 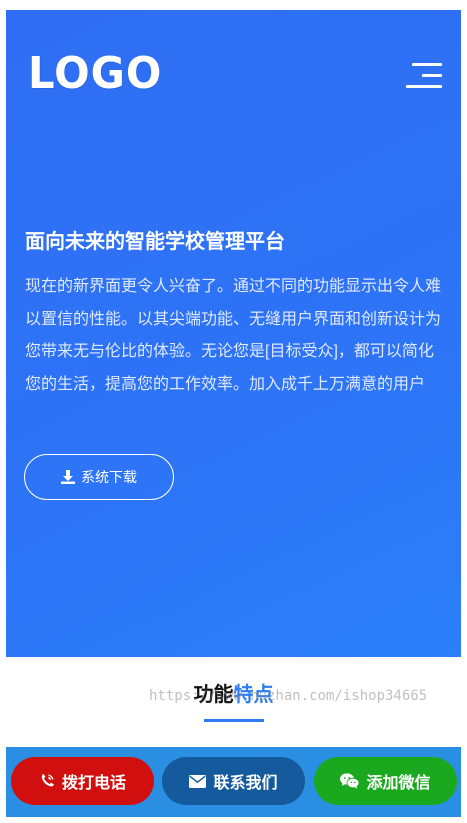 What do you see at coordinates (424, 78) in the screenshot?
I see `hamburger-menu-icon` at bounding box center [424, 78].